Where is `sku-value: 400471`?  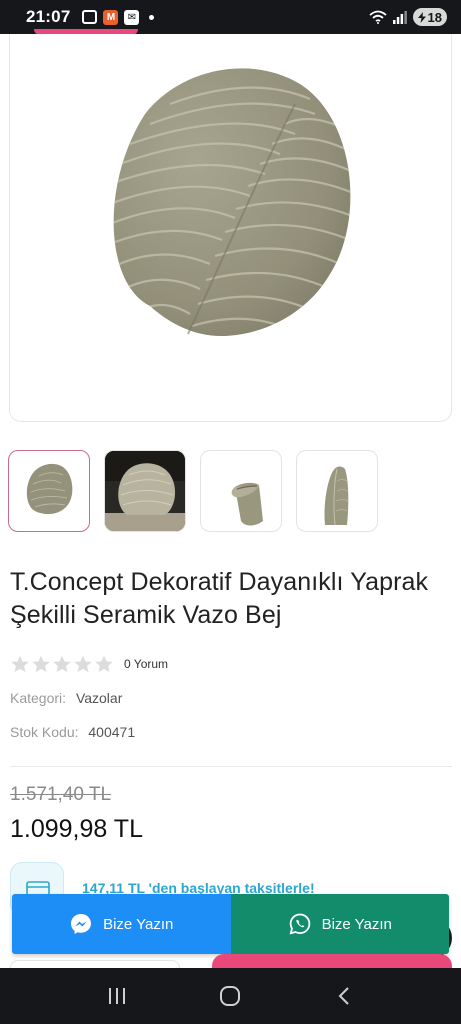 sku-value: 400471 is located at coordinates (112, 732).